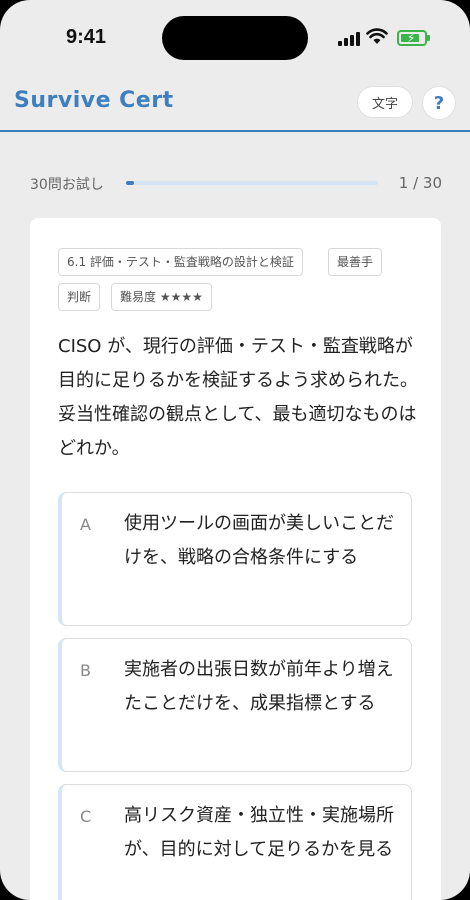 The width and height of the screenshot is (470, 900). I want to click on status-time: 9:41, so click(86, 37).